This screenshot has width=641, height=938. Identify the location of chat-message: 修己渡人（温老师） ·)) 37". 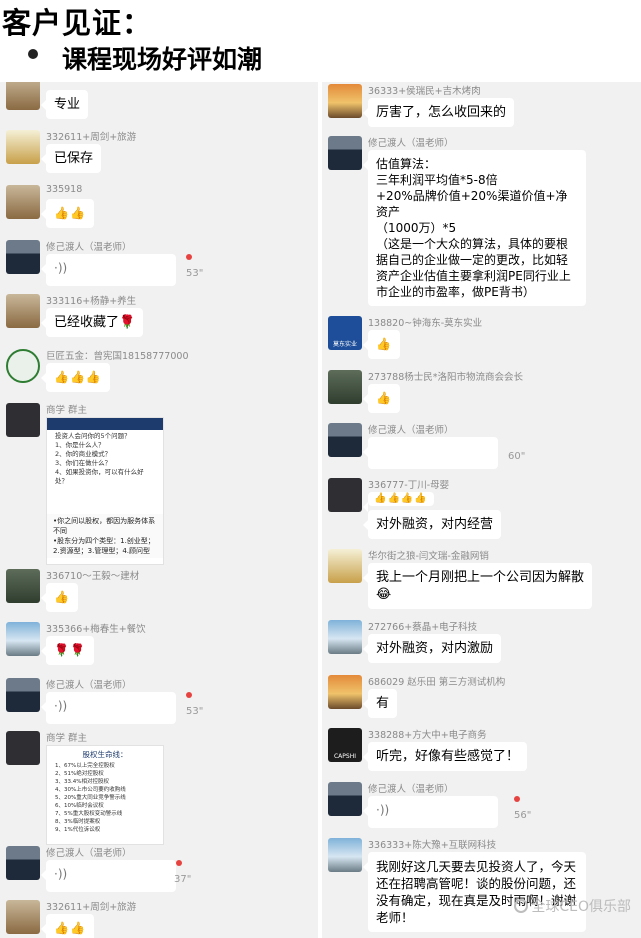
(160, 874).